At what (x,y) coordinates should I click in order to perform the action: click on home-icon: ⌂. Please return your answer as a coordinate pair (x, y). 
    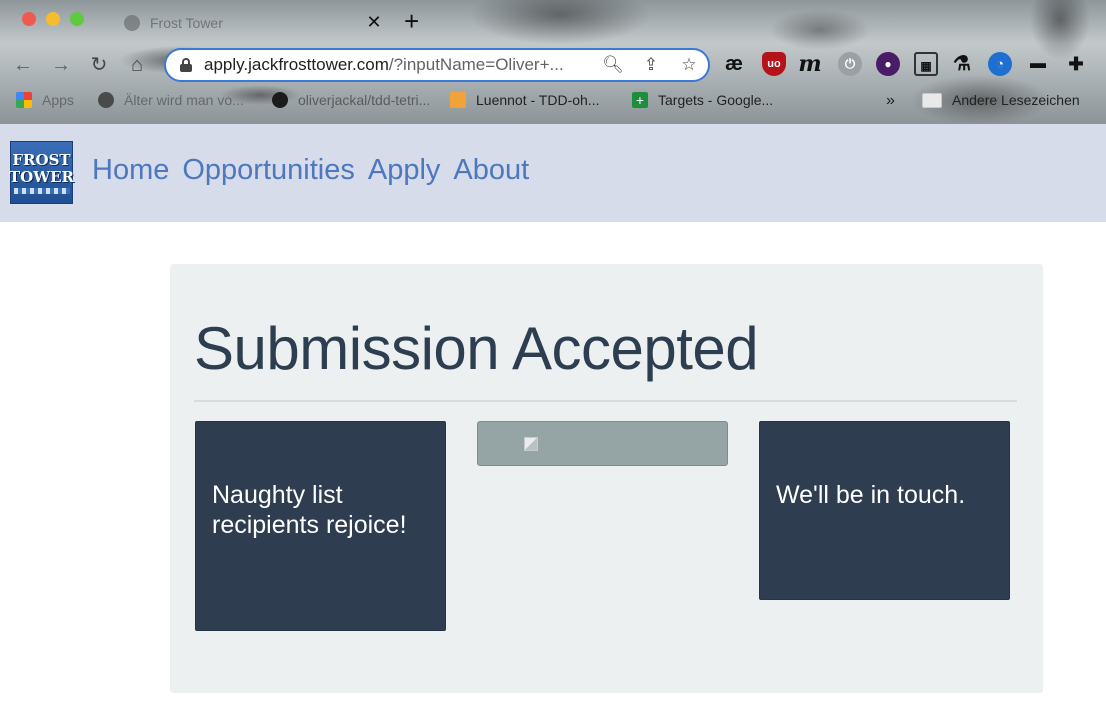
    Looking at the image, I should click on (137, 65).